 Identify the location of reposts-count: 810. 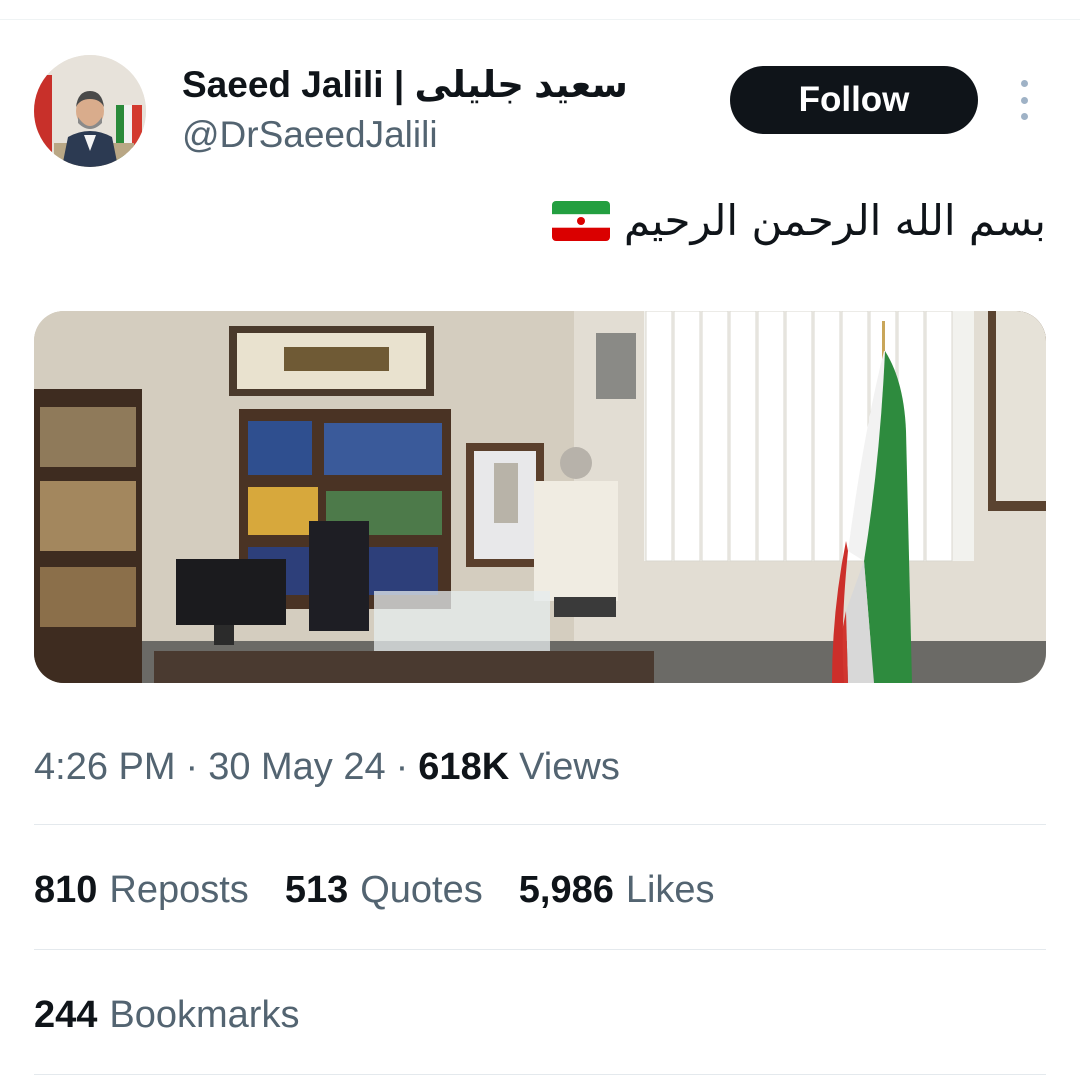
(66, 889).